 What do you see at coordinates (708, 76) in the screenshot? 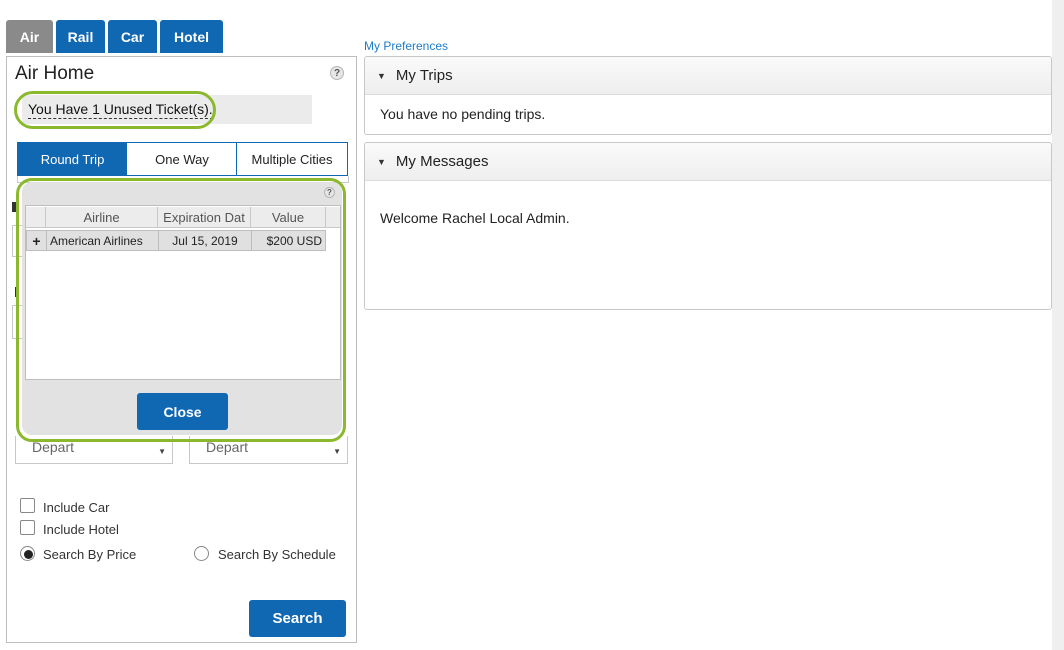
I see `my-trips-header: ▼ My Trips` at bounding box center [708, 76].